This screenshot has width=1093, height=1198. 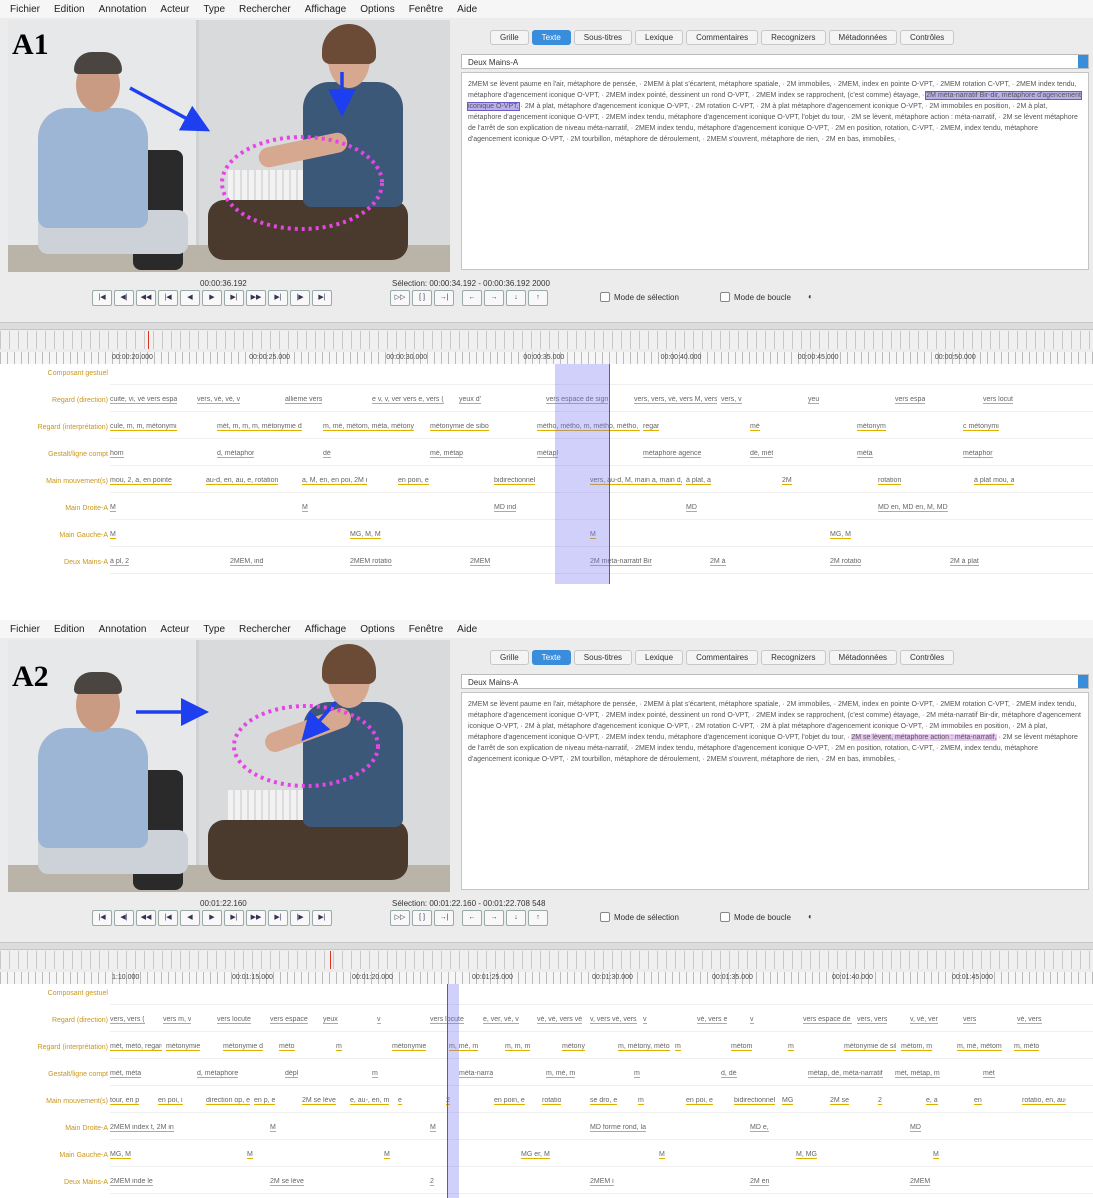 What do you see at coordinates (793, 657) in the screenshot?
I see `tab-recognizers: Recognizers` at bounding box center [793, 657].